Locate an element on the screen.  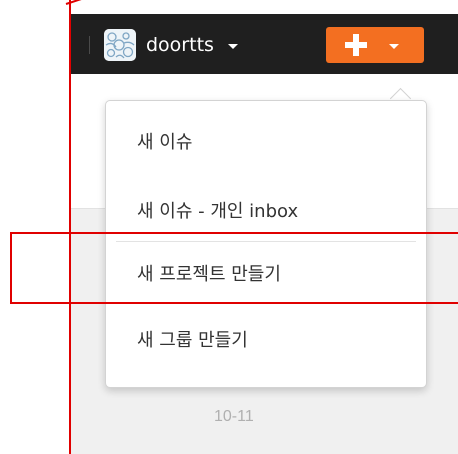
top-navbar: doortts is located at coordinates (264, 44).